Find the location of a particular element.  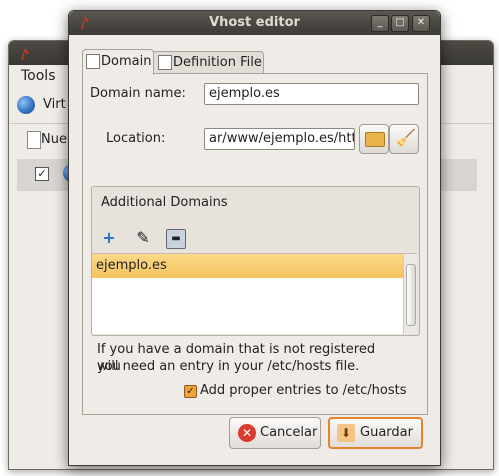

dialog-titlebar: Vhost editor _ □ ✕ is located at coordinates (254, 23).